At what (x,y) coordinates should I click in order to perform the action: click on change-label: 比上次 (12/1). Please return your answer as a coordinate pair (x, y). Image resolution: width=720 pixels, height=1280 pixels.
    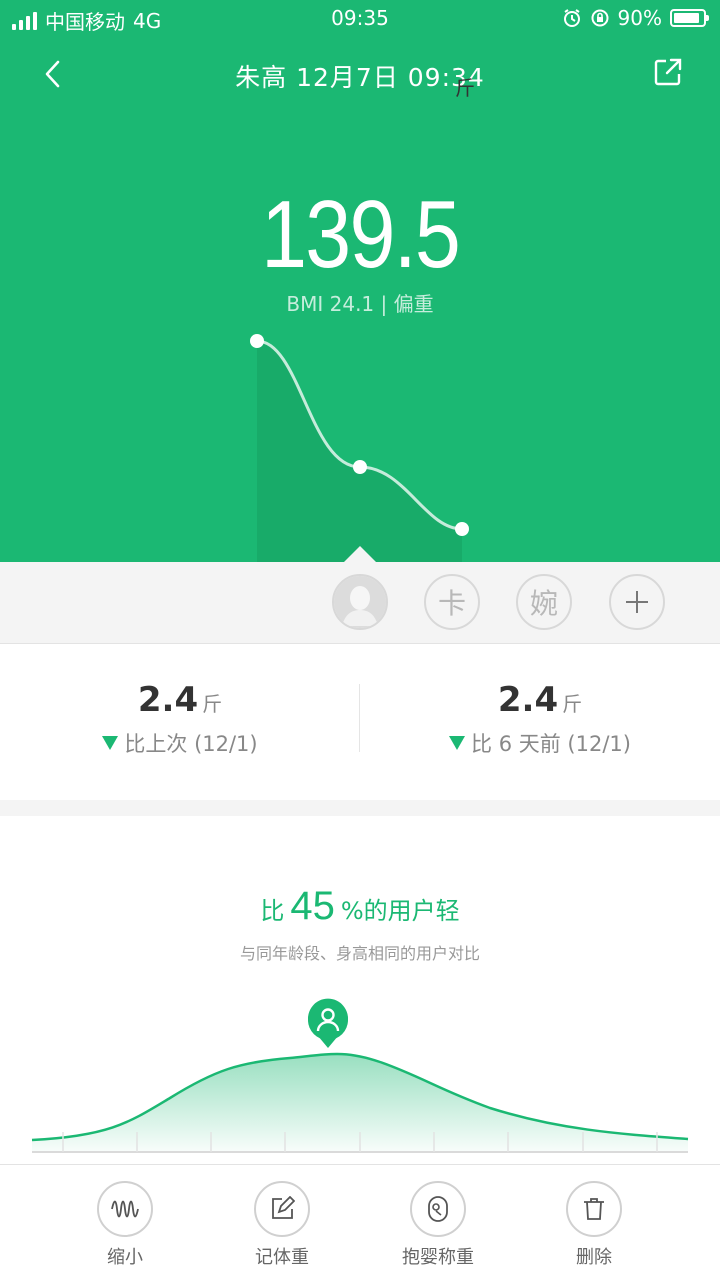
    Looking at the image, I should click on (191, 744).